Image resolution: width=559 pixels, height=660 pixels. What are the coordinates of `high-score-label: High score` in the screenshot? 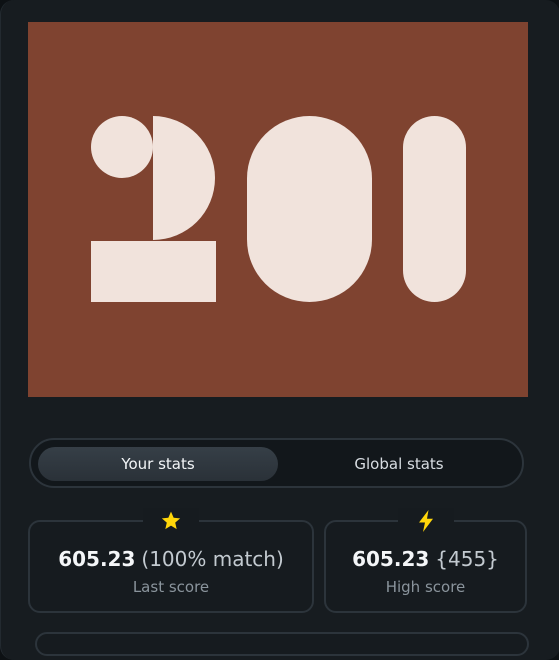 It's located at (425, 587).